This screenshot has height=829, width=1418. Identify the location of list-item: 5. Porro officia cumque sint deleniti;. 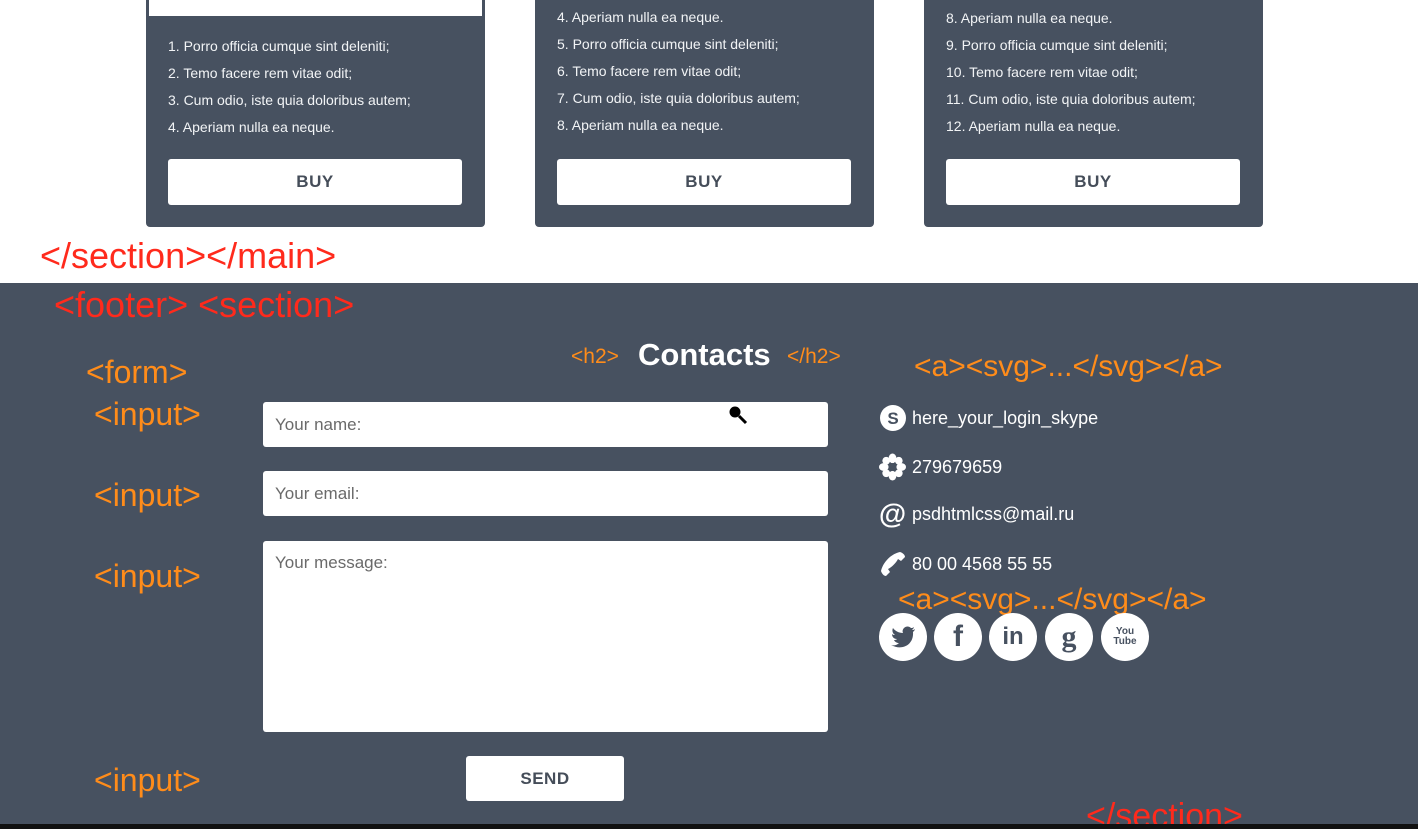
(668, 44).